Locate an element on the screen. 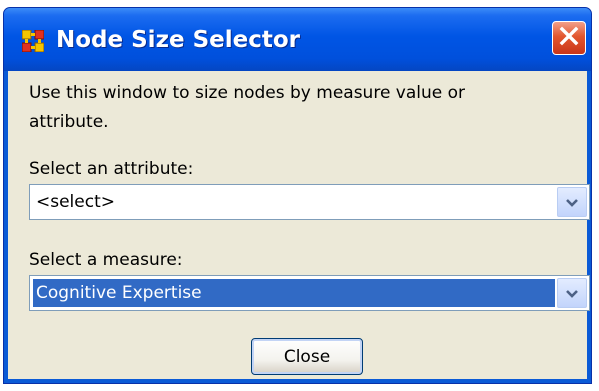 This screenshot has width=599, height=391. measure-dropdown-button is located at coordinates (572, 293).